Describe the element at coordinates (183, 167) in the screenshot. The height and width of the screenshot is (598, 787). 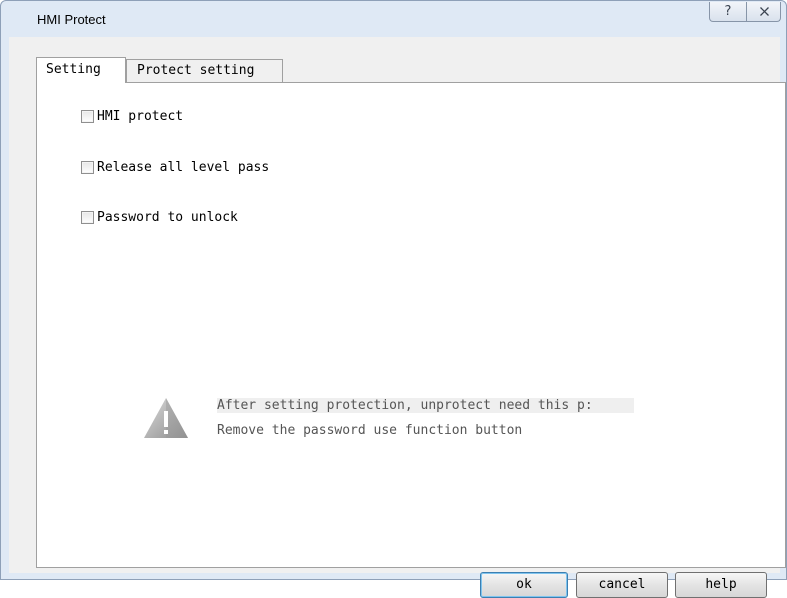
I see `release-all-level-pass-label: Release all level pass` at that location.